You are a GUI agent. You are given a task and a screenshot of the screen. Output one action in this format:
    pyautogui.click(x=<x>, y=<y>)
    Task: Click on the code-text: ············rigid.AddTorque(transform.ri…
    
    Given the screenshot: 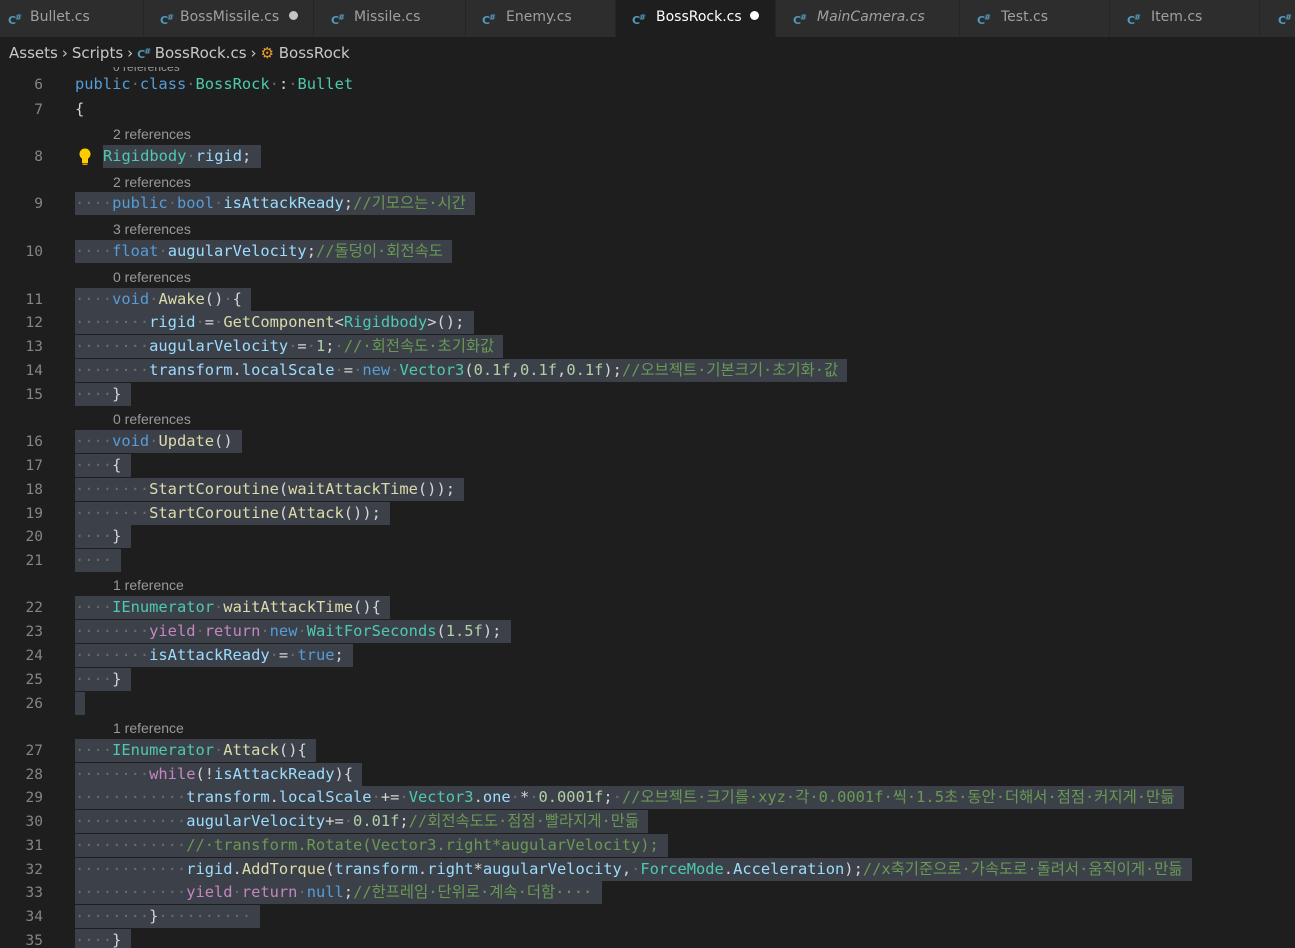 What is the action you would take?
    pyautogui.click(x=633, y=869)
    